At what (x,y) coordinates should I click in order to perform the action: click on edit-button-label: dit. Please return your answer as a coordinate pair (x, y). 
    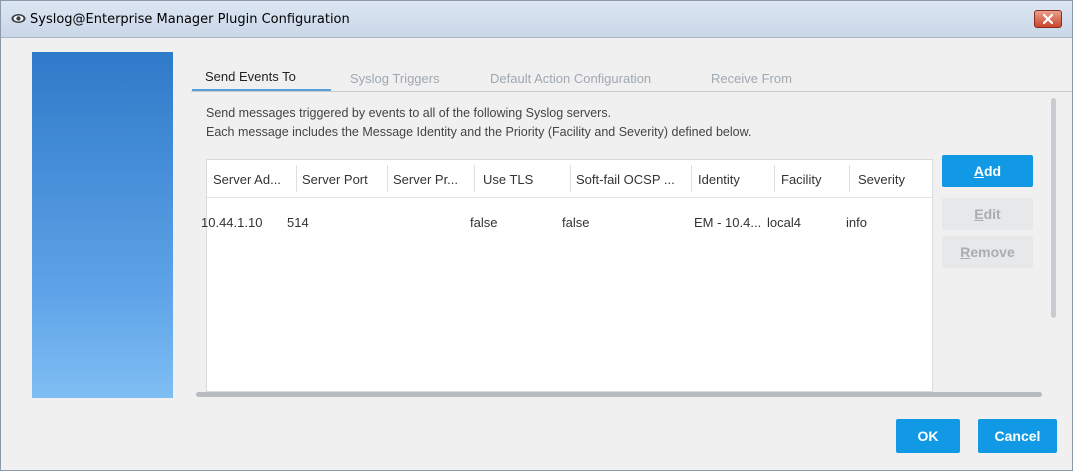
    Looking at the image, I should click on (992, 214).